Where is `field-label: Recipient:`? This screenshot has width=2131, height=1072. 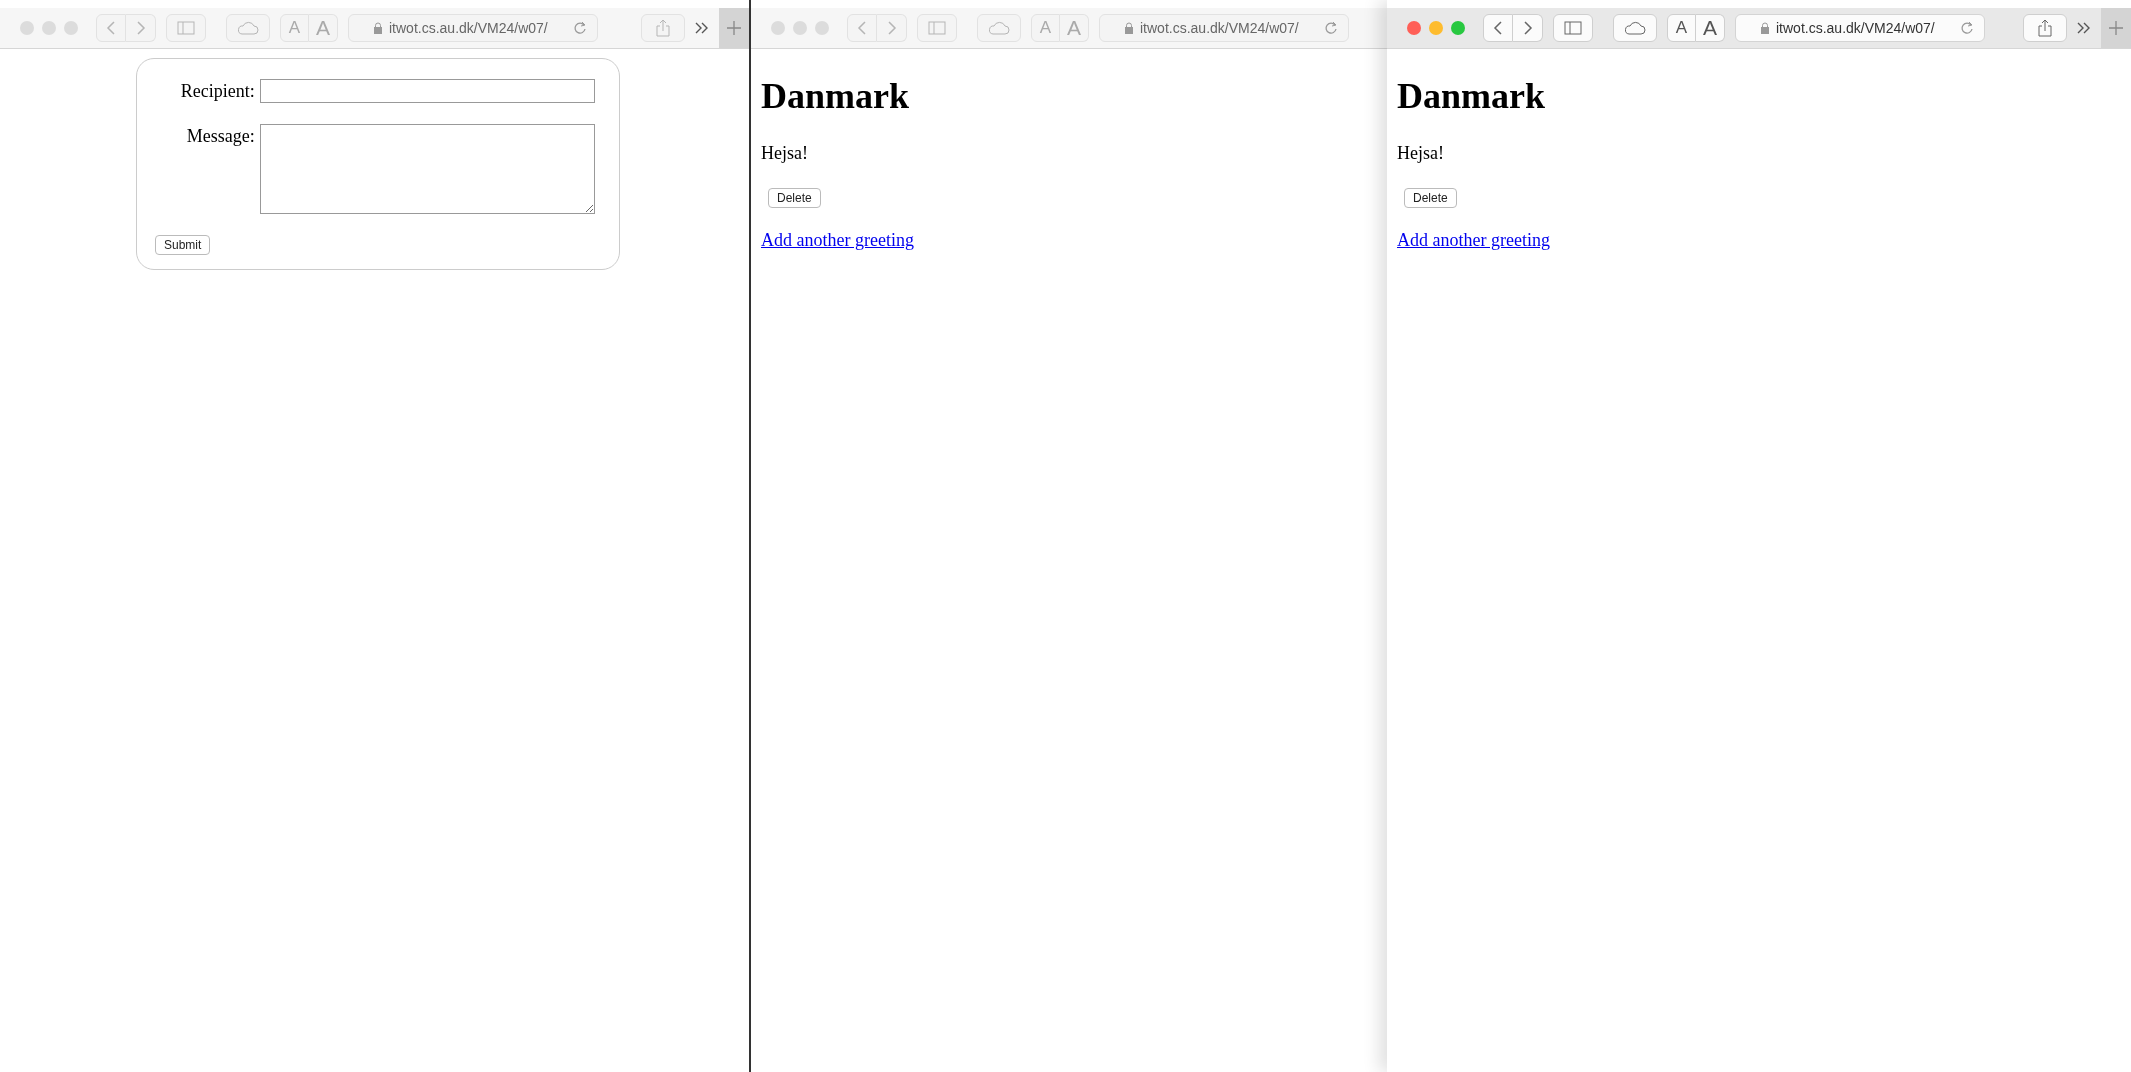 field-label: Recipient: is located at coordinates (217, 91).